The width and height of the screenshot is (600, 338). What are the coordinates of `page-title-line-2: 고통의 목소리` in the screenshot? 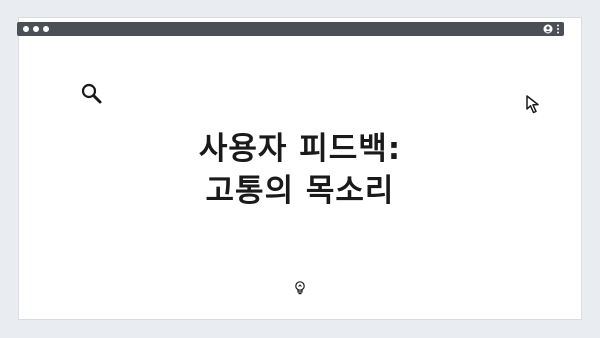 It's located at (300, 191).